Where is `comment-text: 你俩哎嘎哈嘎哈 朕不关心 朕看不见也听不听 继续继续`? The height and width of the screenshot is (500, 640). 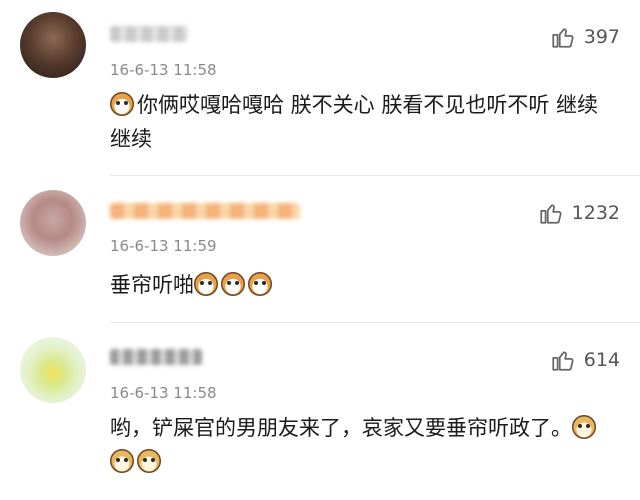
comment-text: 你俩哎嘎哈嘎哈 朕不关心 朕看不见也听不听 继续继续 is located at coordinates (354, 121).